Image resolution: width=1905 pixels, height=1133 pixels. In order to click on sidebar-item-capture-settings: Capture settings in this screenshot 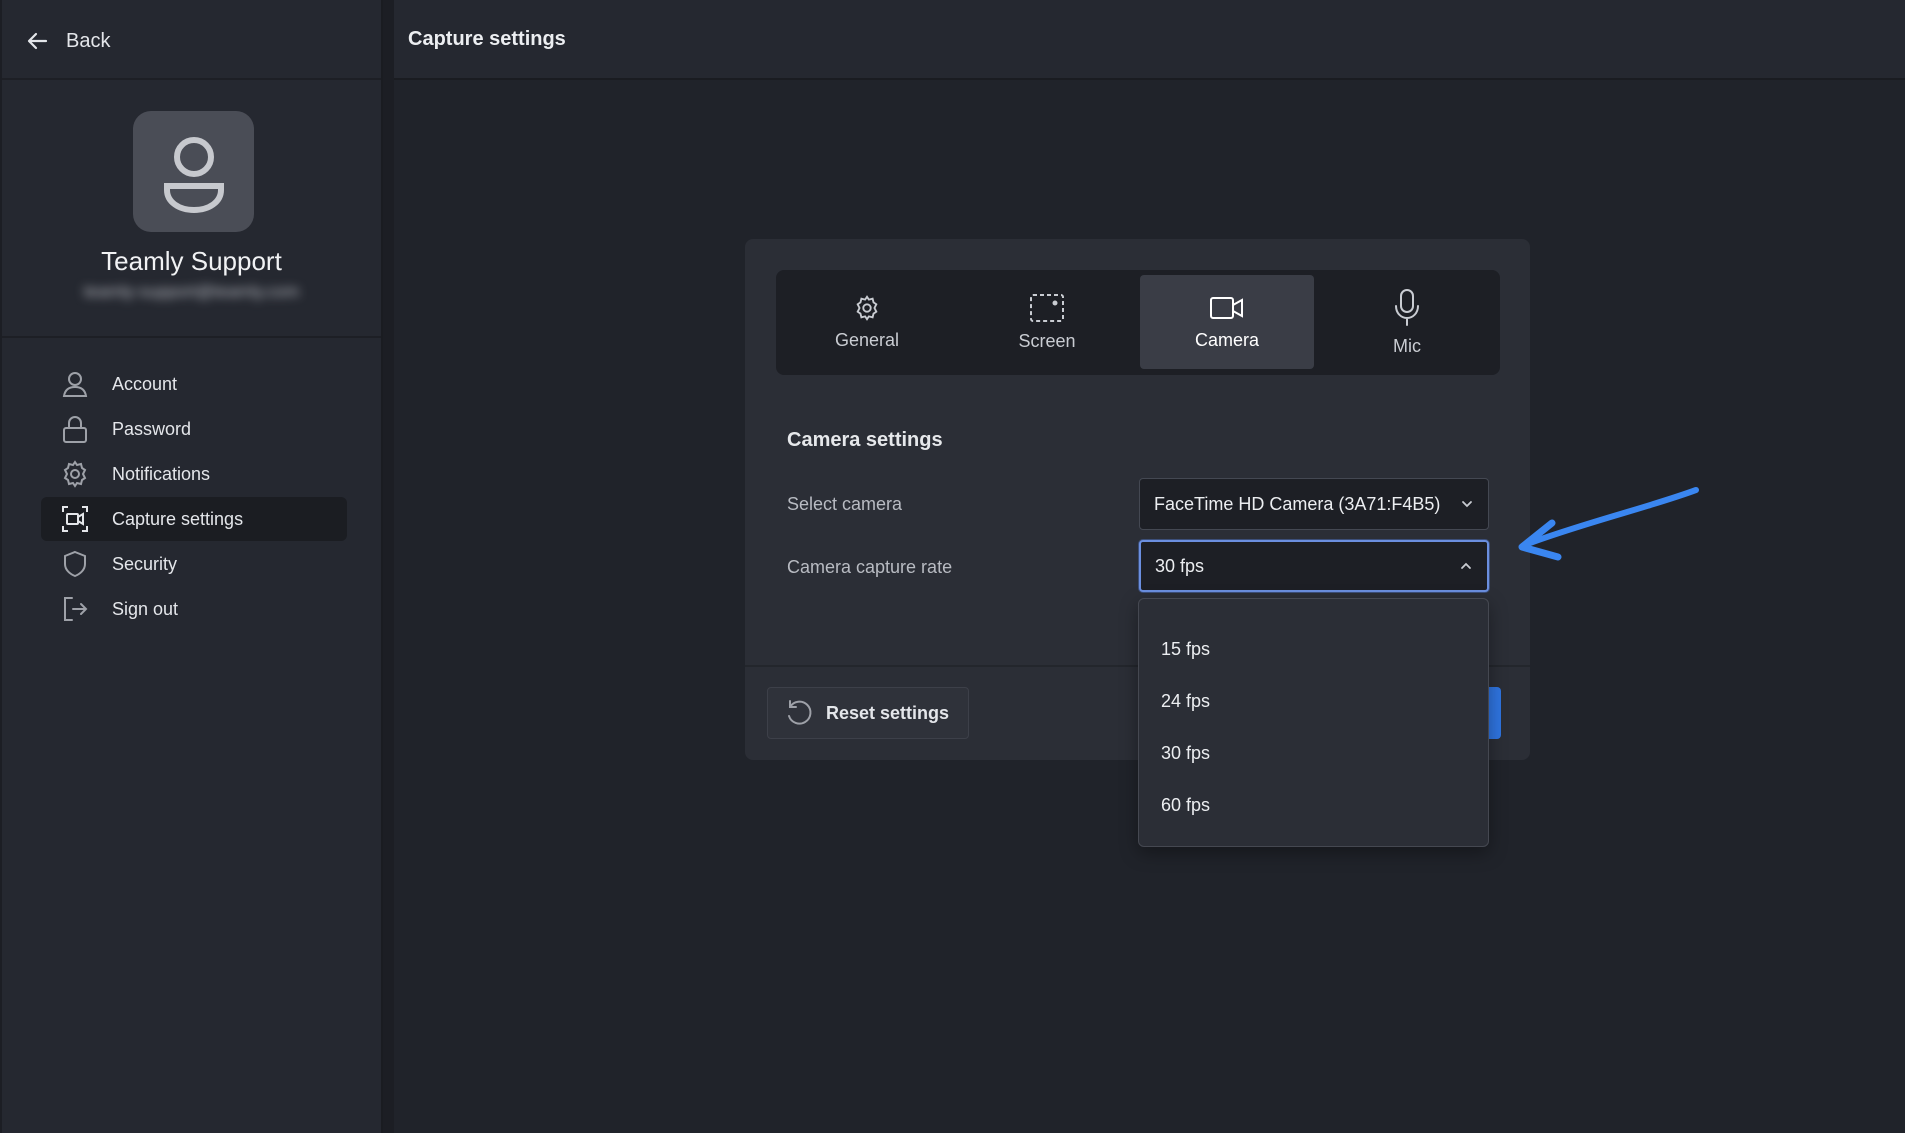, I will do `click(194, 519)`.